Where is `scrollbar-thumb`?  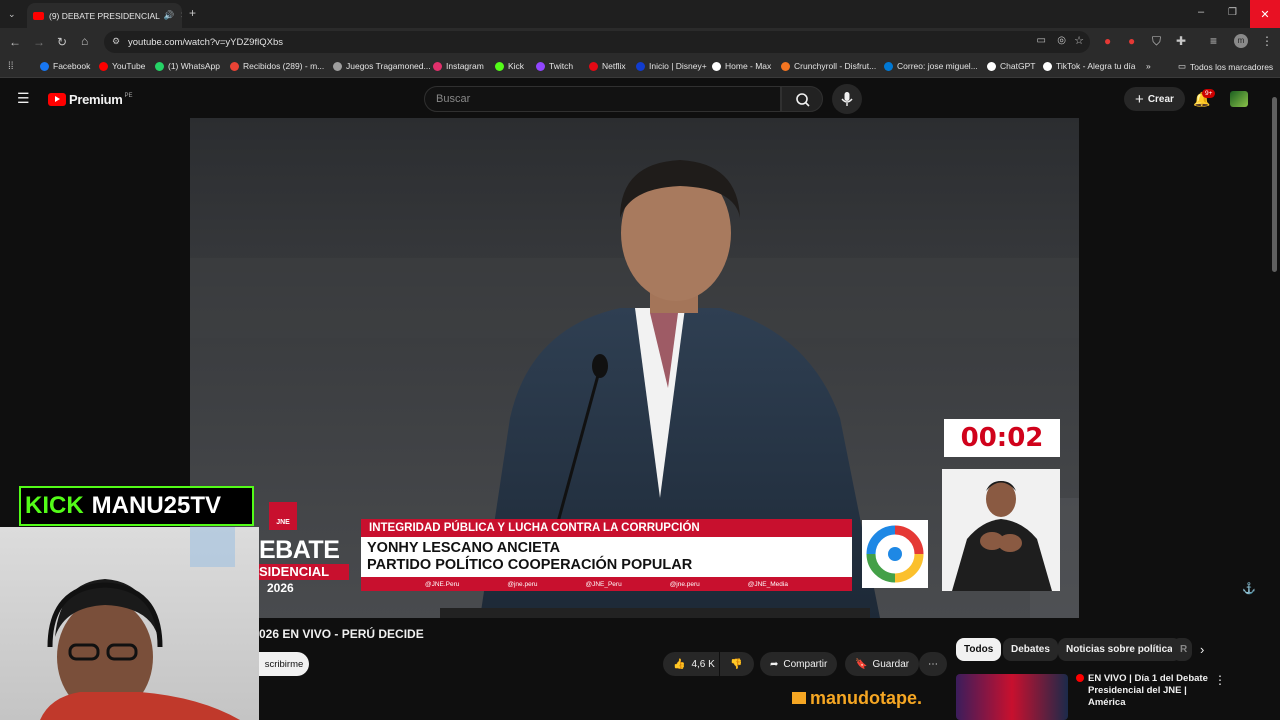 scrollbar-thumb is located at coordinates (1274, 184).